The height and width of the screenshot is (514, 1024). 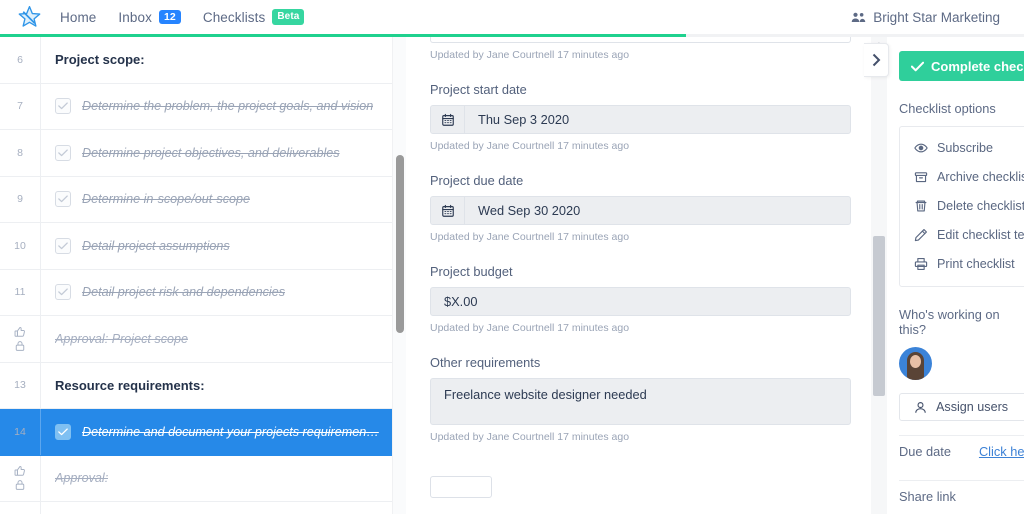 I want to click on nav-link-inbox-label: Inbox, so click(x=135, y=17).